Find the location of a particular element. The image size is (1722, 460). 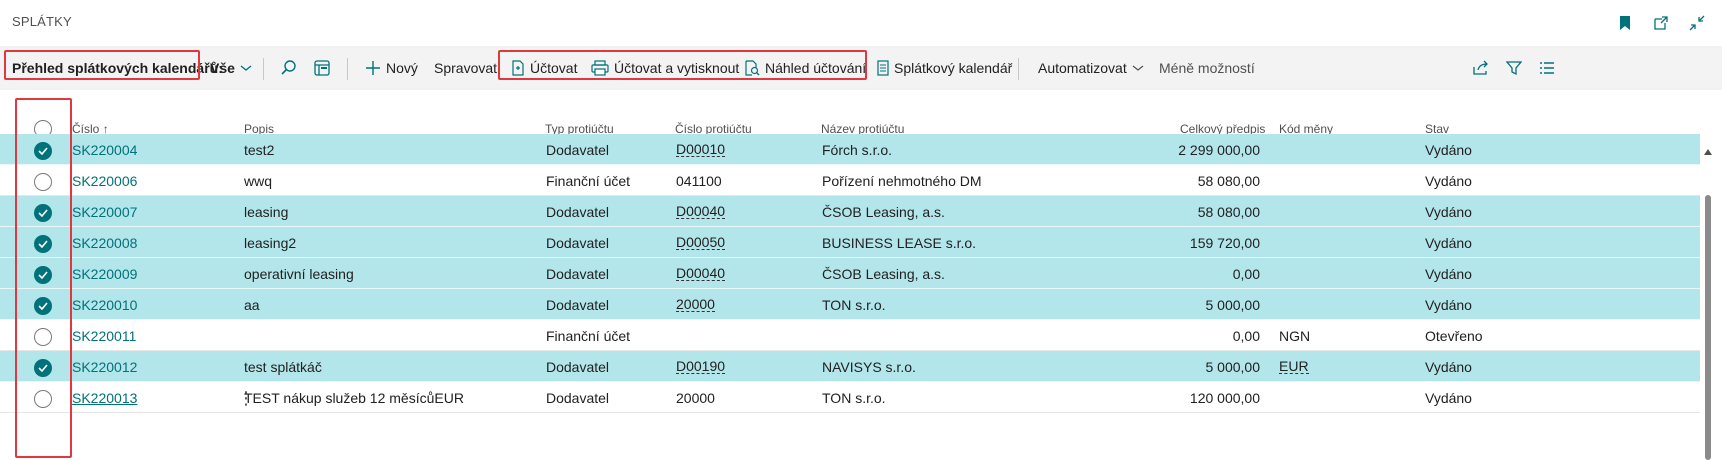

view-selector: Vše is located at coordinates (234, 68).